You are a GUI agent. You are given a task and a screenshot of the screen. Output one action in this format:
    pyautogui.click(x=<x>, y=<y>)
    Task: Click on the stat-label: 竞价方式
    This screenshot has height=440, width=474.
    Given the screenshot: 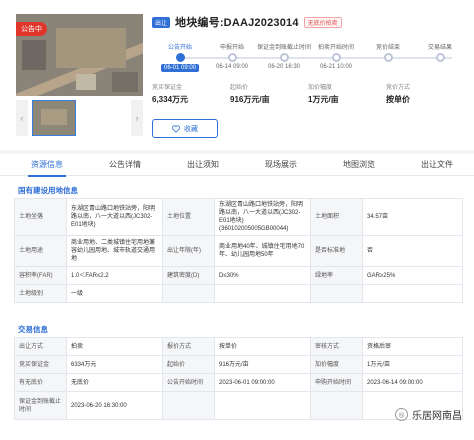 What is the action you would take?
    pyautogui.click(x=398, y=88)
    